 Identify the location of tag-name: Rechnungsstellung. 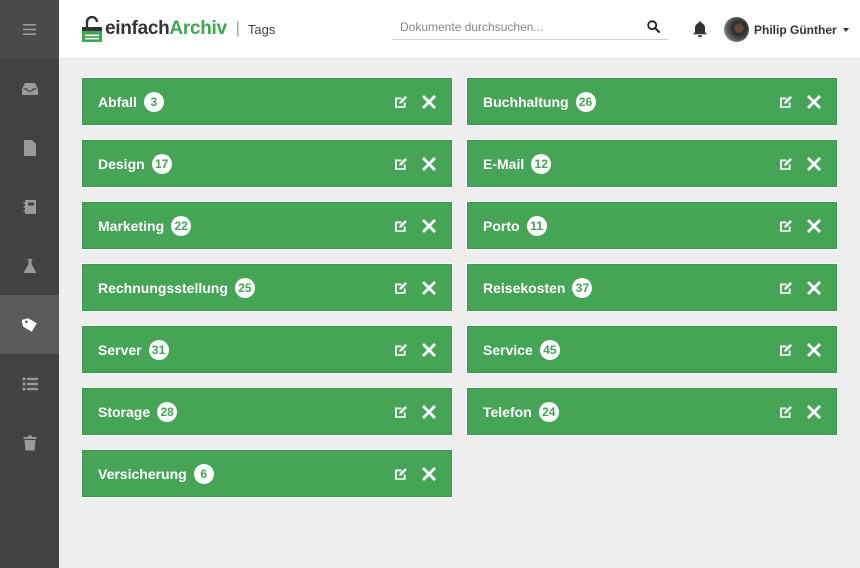
(163, 288).